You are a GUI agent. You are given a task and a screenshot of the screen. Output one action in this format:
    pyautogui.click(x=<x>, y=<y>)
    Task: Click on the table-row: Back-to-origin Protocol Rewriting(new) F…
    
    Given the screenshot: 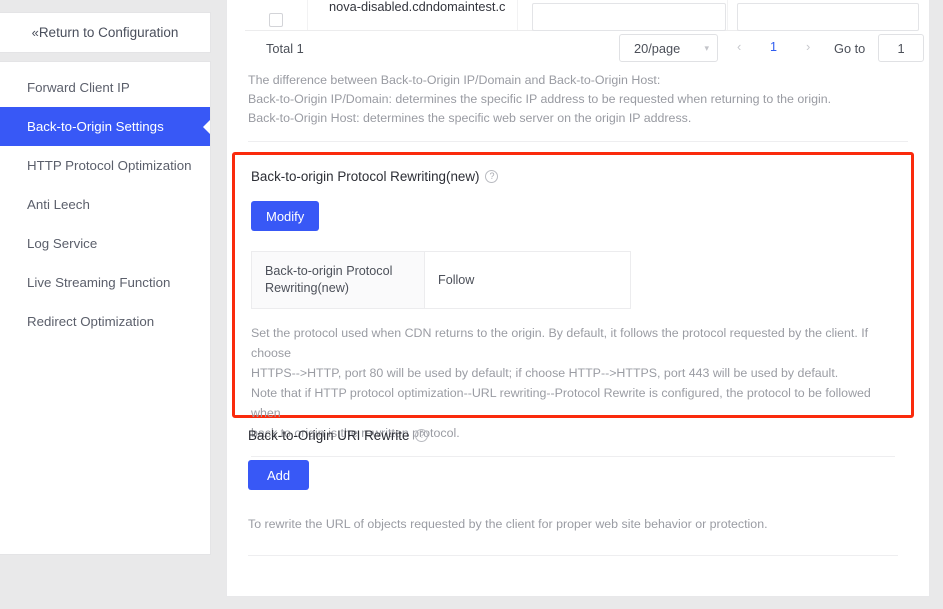 What is the action you would take?
    pyautogui.click(x=441, y=280)
    